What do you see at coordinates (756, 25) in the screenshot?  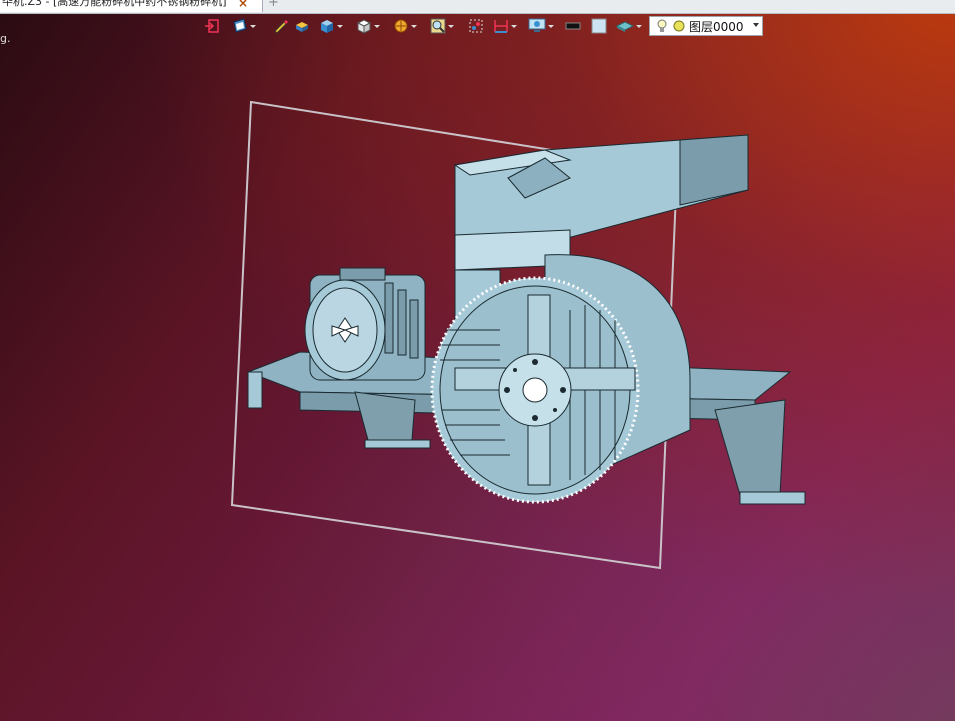 I see `chevron-down-icon` at bounding box center [756, 25].